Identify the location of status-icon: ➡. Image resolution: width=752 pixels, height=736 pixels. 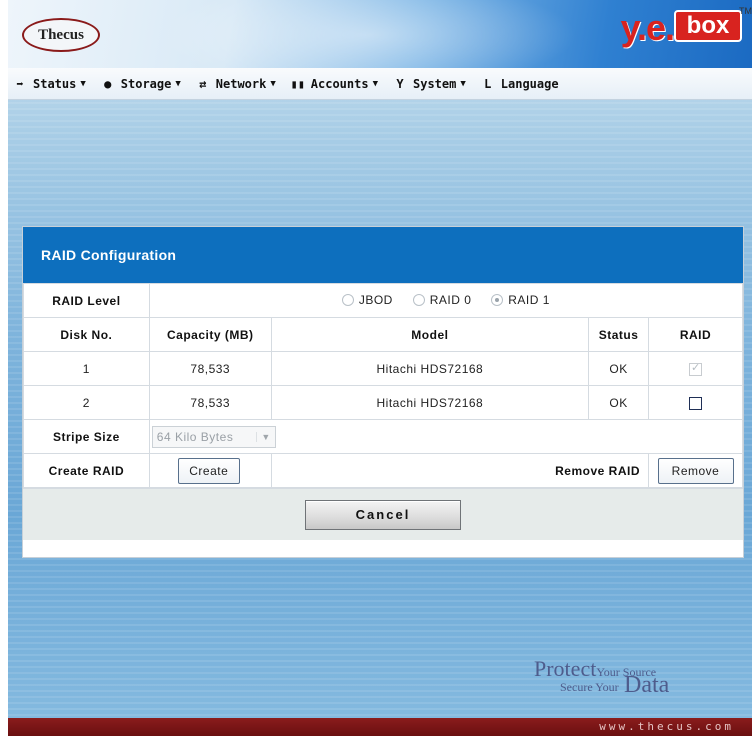
(20, 83).